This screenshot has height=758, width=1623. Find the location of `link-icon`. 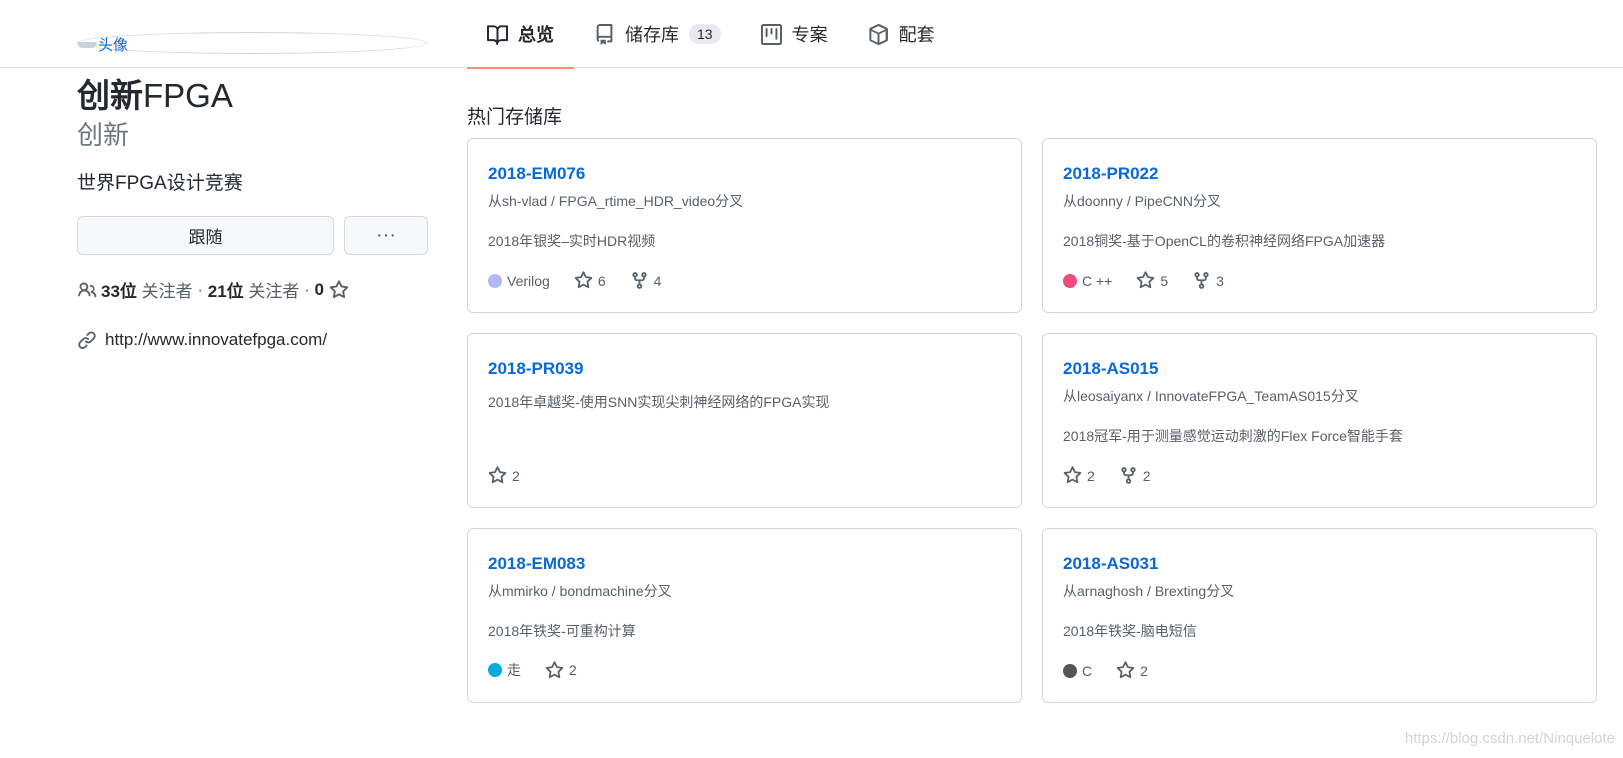

link-icon is located at coordinates (87, 340).